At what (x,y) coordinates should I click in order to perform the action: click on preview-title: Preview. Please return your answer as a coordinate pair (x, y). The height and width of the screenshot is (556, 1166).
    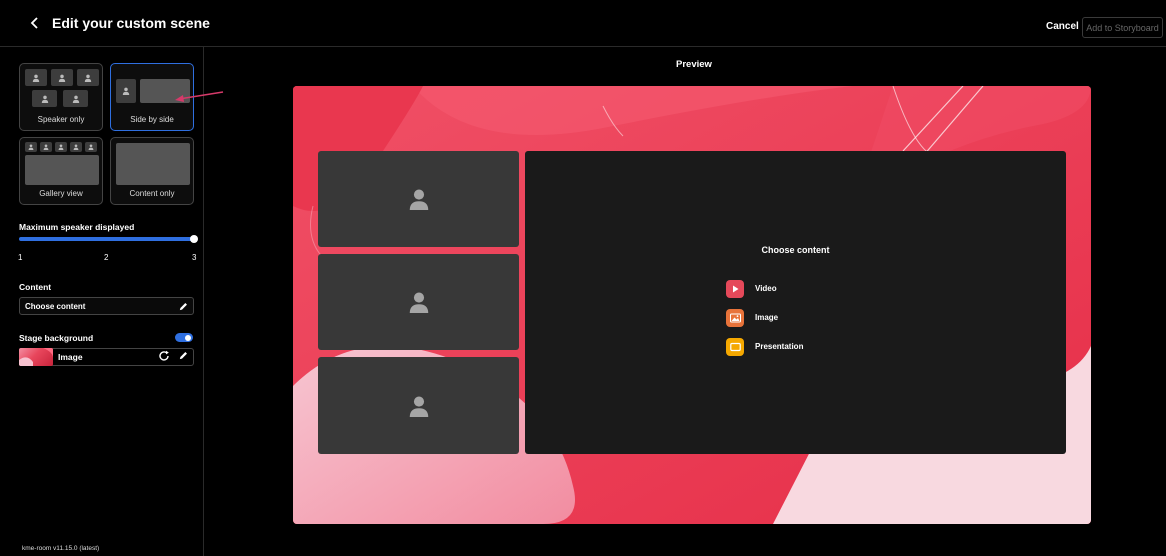
    Looking at the image, I should click on (694, 64).